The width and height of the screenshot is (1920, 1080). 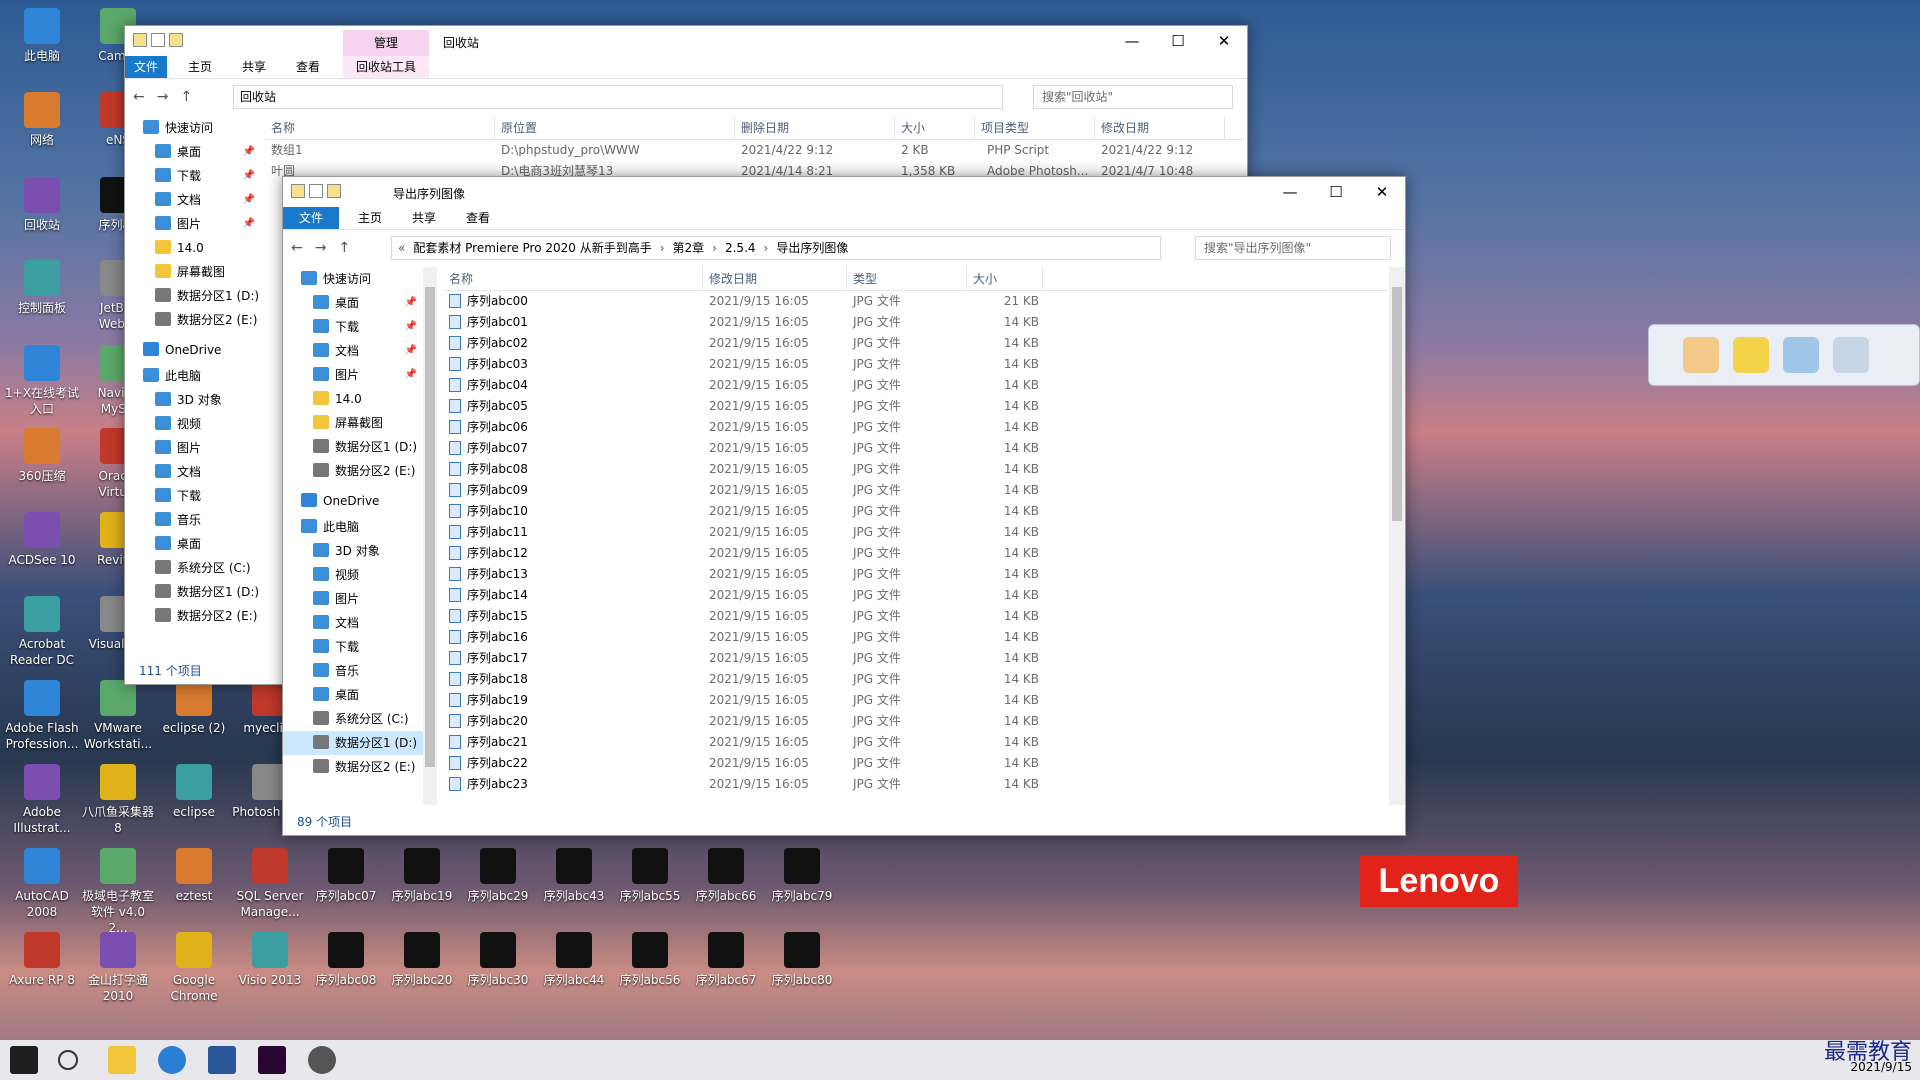 I want to click on list-item: 序列abc22 2021/9/15 16:05 JPG 文件 14 KB, so click(x=915, y=763).